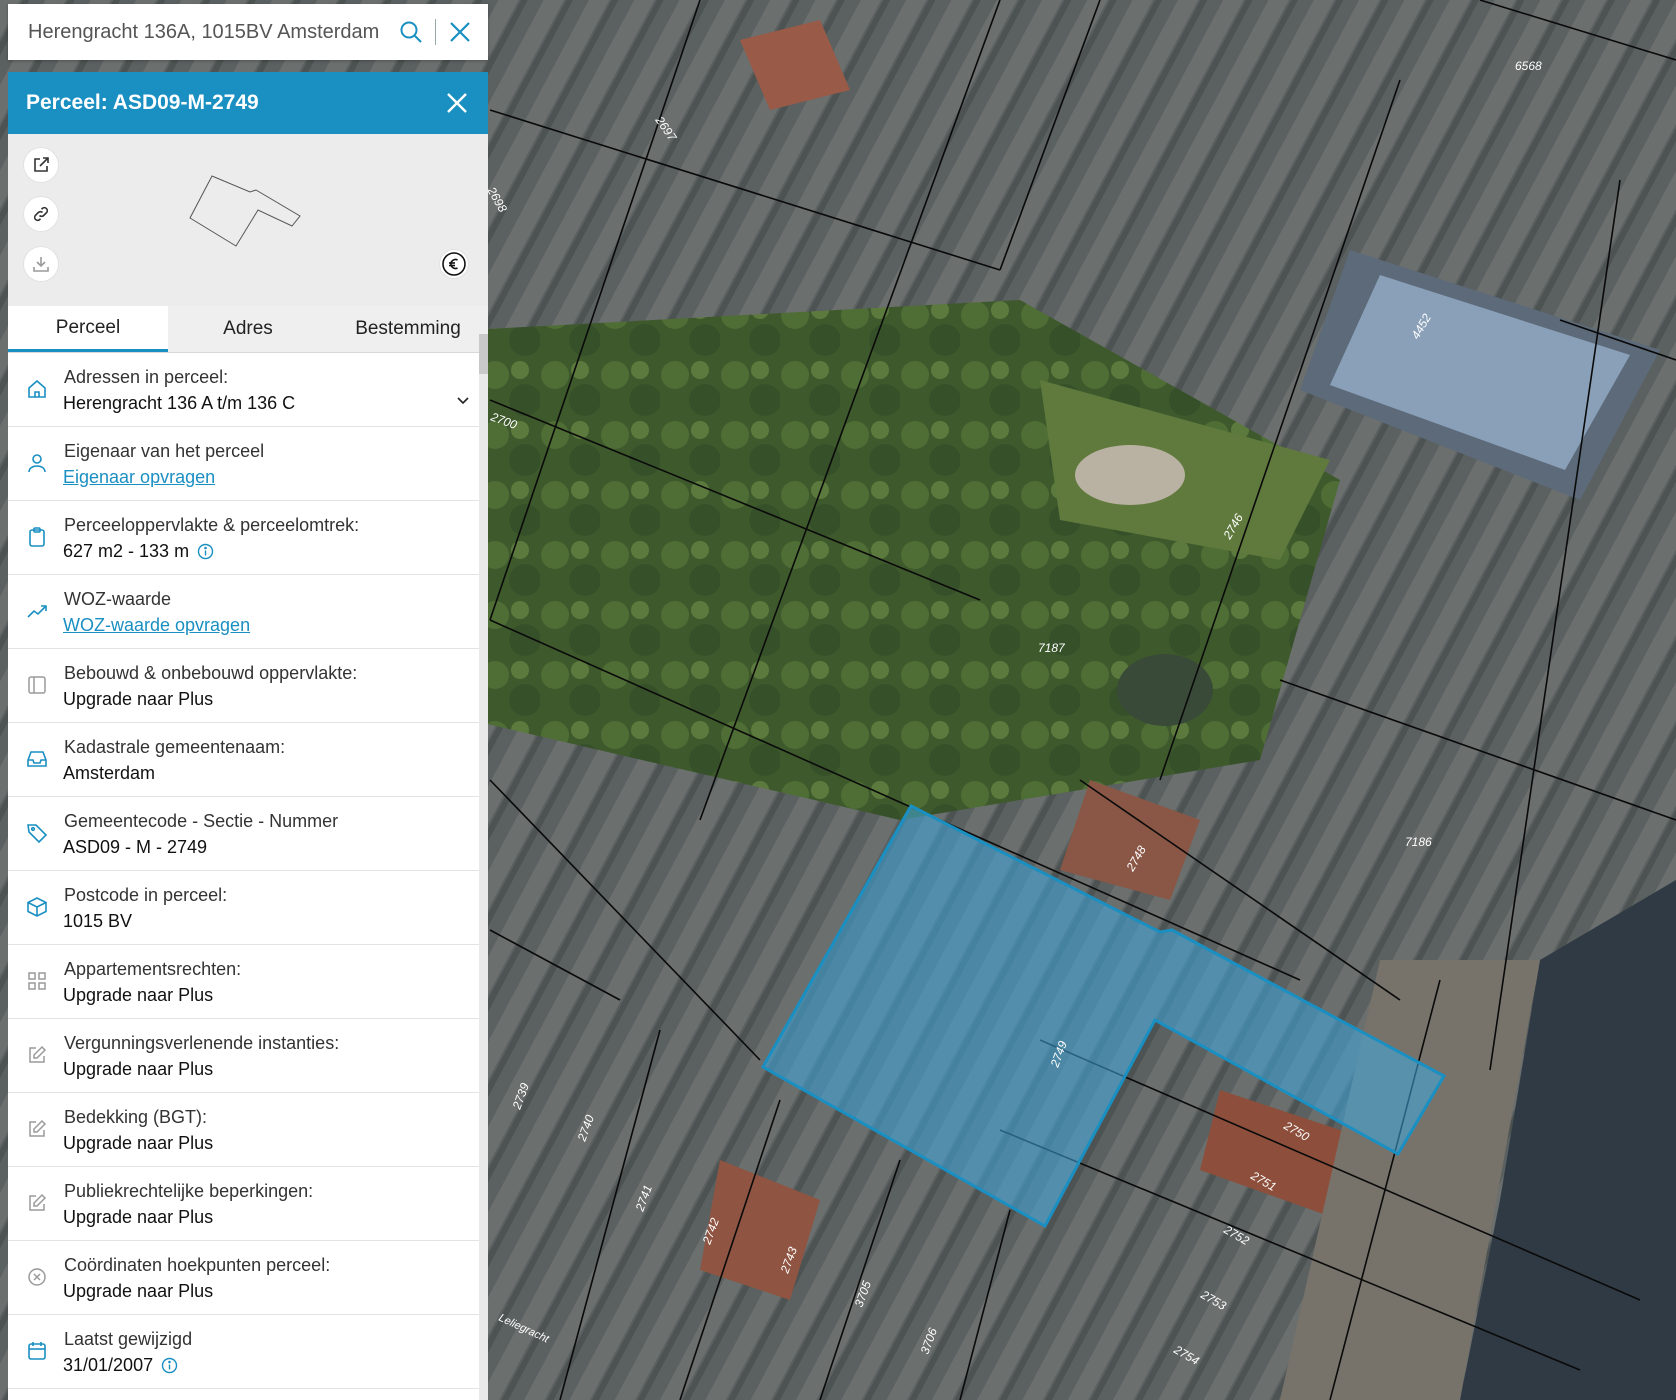 The width and height of the screenshot is (1676, 1400). What do you see at coordinates (37, 388) in the screenshot?
I see `home-icon` at bounding box center [37, 388].